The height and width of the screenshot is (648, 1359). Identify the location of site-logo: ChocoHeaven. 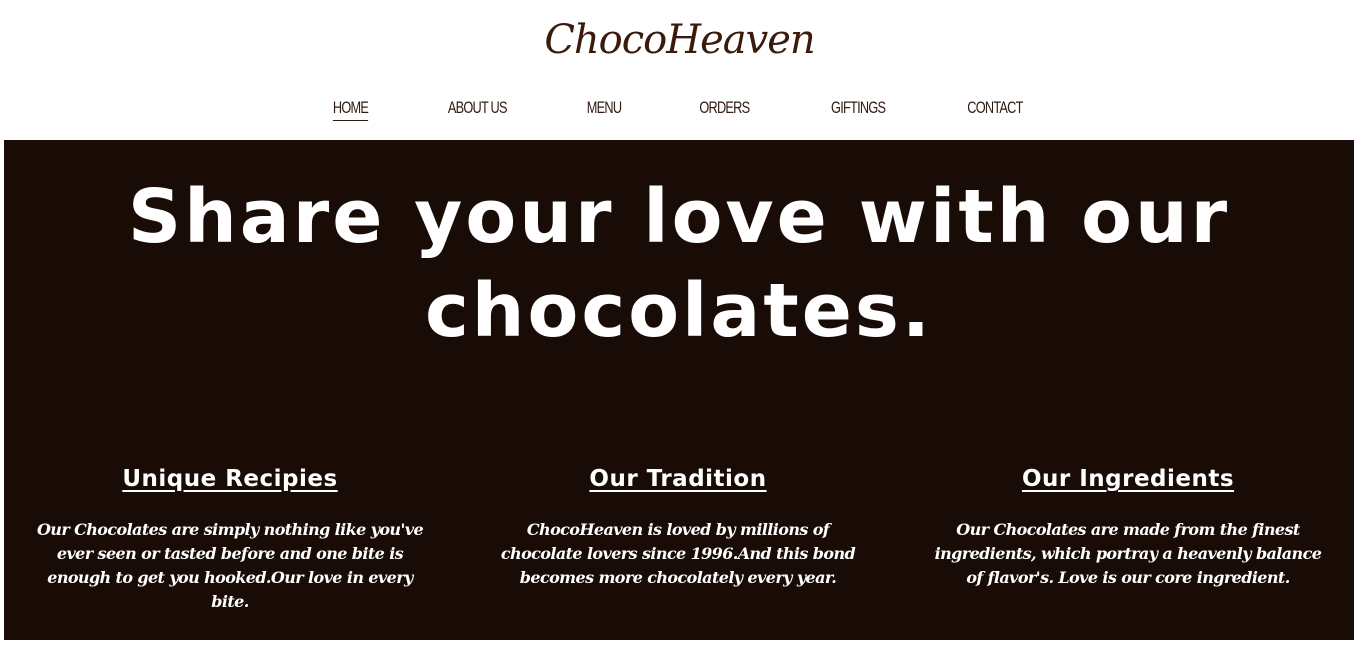
(679, 40).